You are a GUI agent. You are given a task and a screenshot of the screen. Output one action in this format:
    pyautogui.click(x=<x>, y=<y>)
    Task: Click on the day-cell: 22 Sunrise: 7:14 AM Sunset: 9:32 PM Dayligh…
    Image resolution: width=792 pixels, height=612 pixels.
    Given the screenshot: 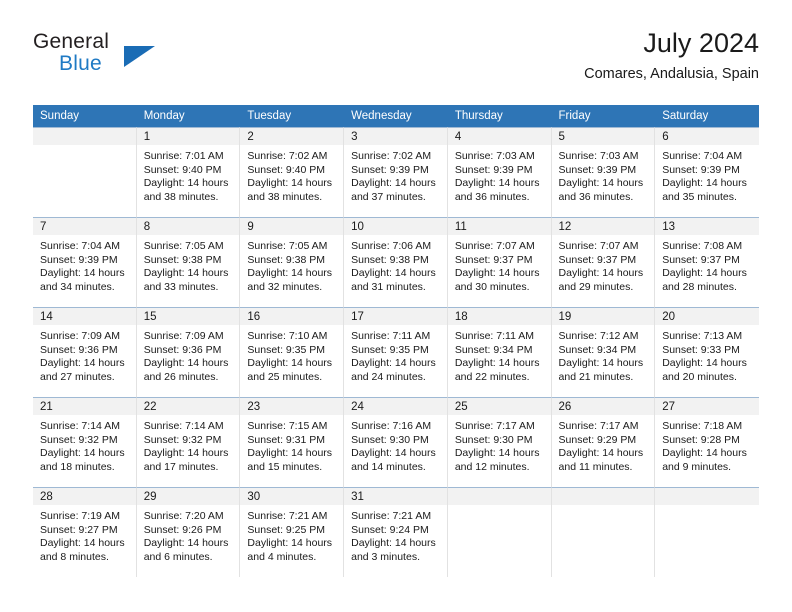 What is the action you would take?
    pyautogui.click(x=188, y=442)
    